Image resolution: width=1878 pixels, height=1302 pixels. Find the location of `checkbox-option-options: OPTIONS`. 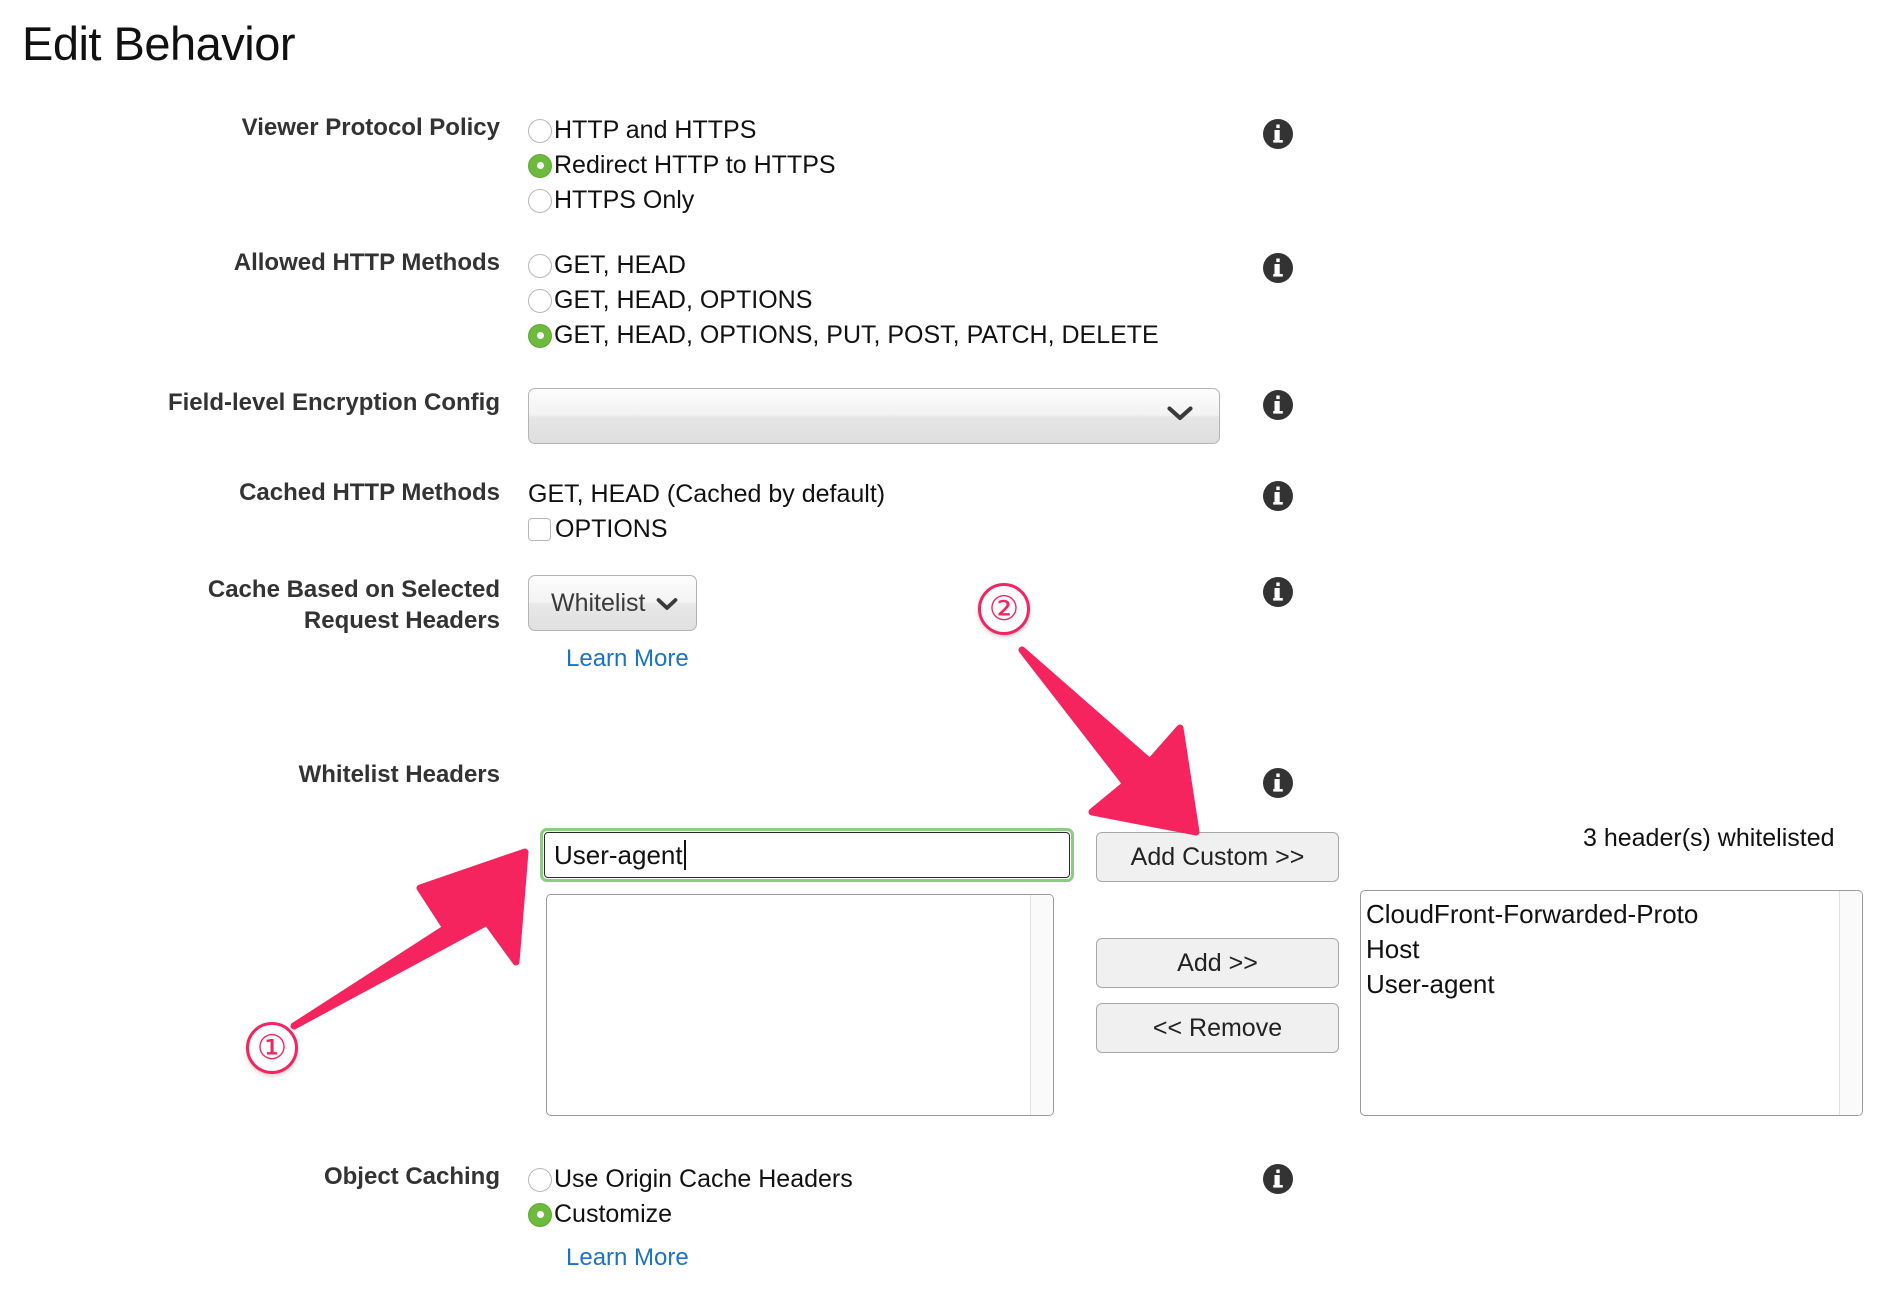

checkbox-option-options: OPTIONS is located at coordinates (706, 529).